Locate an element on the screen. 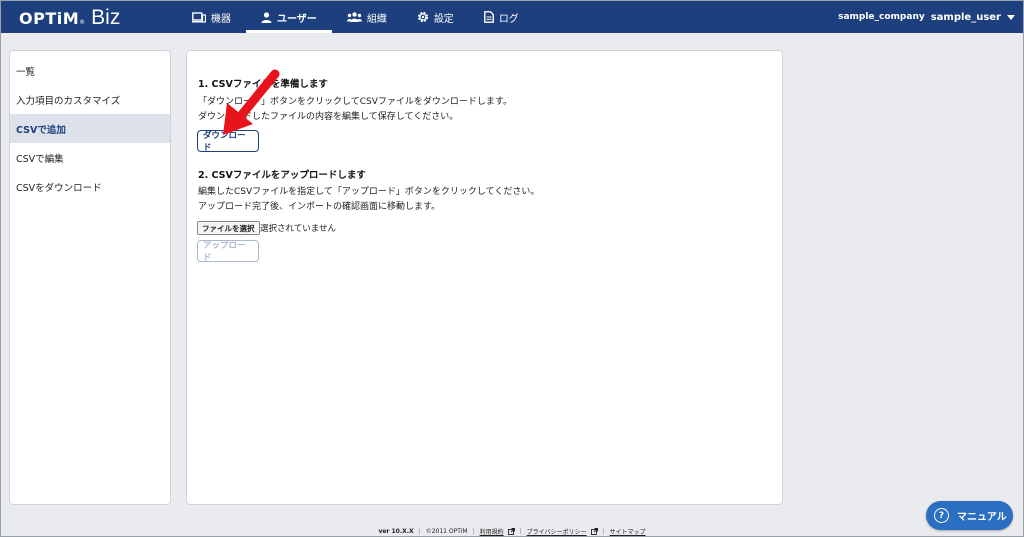 The height and width of the screenshot is (537, 1024). user-icon is located at coordinates (266, 17).